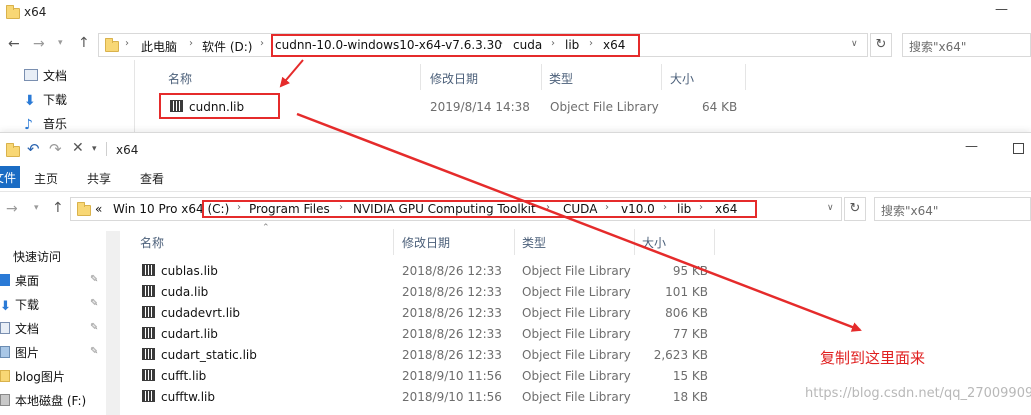 The width and height of the screenshot is (1031, 415). Describe the element at coordinates (452, 397) in the screenshot. I see `file-date: 2018/9/10 11:56` at that location.